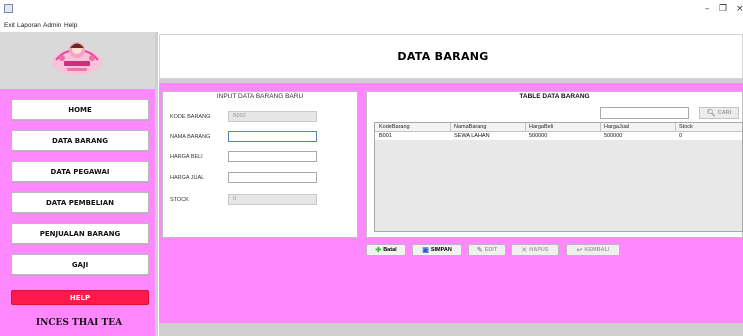 The width and height of the screenshot is (743, 336). What do you see at coordinates (385, 136) in the screenshot?
I see `table-cell: B001` at bounding box center [385, 136].